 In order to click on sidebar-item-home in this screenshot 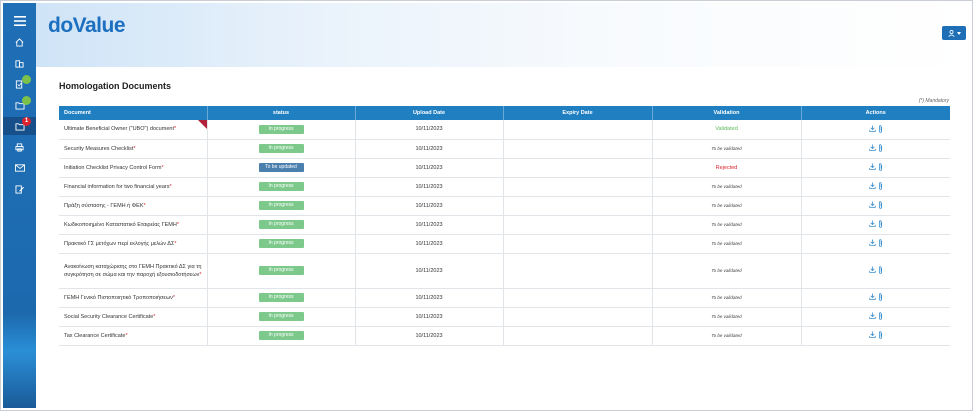, I will do `click(19, 42)`.